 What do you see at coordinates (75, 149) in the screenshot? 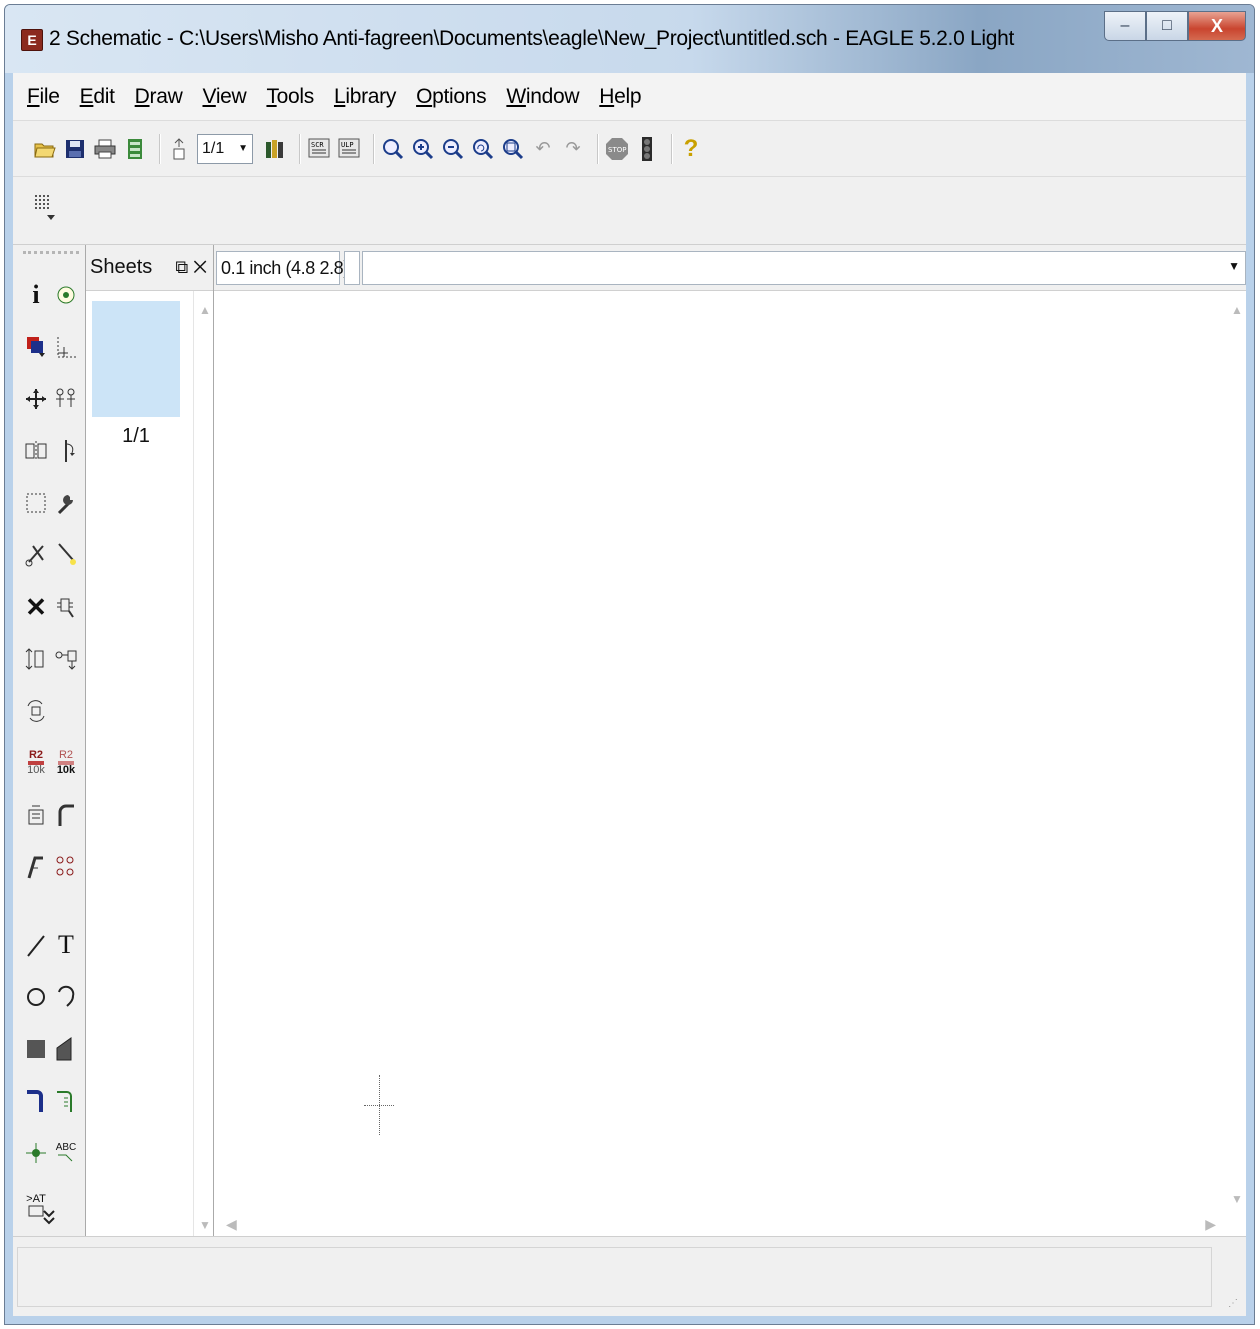
I see `save-icon` at bounding box center [75, 149].